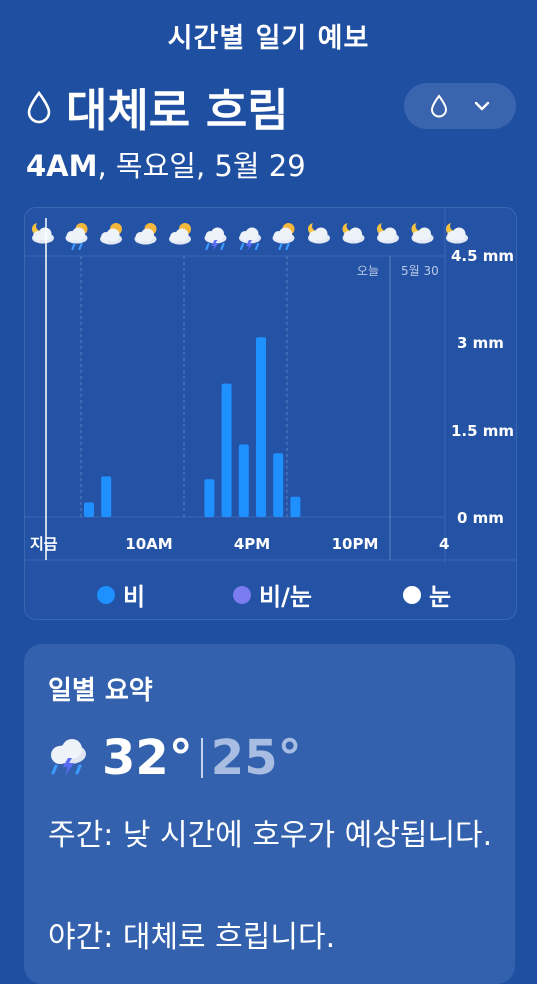 This screenshot has width=537, height=984. What do you see at coordinates (201, 758) in the screenshot?
I see `temp-separator` at bounding box center [201, 758].